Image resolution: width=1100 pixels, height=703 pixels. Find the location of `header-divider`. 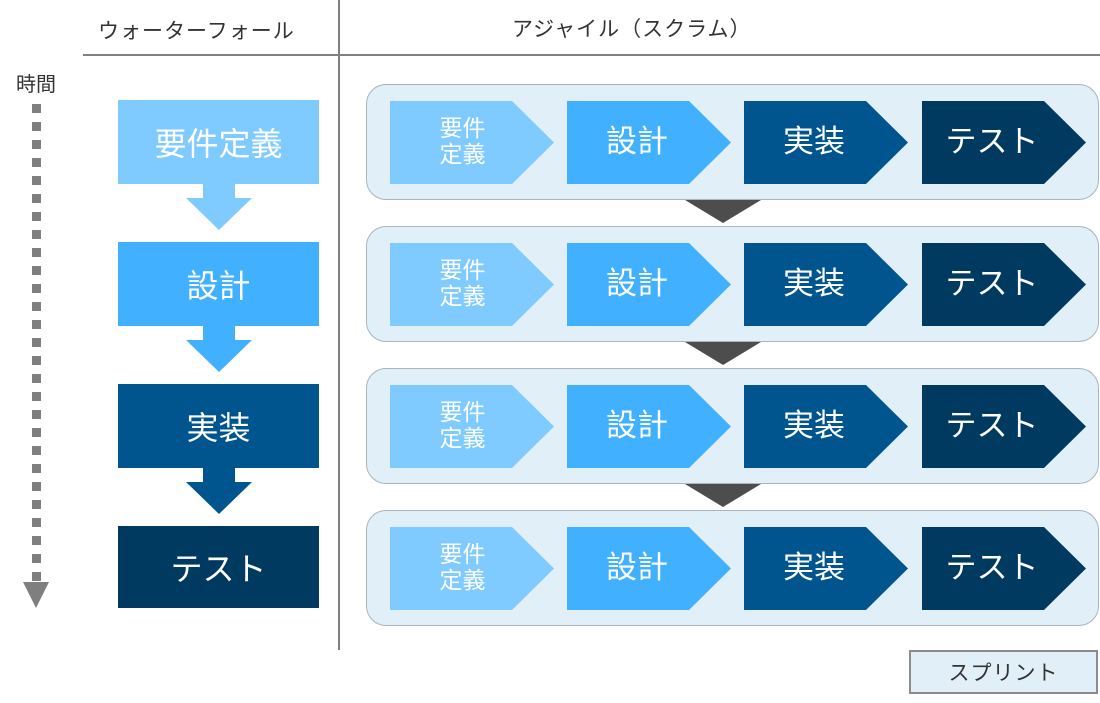

header-divider is located at coordinates (591, 55).